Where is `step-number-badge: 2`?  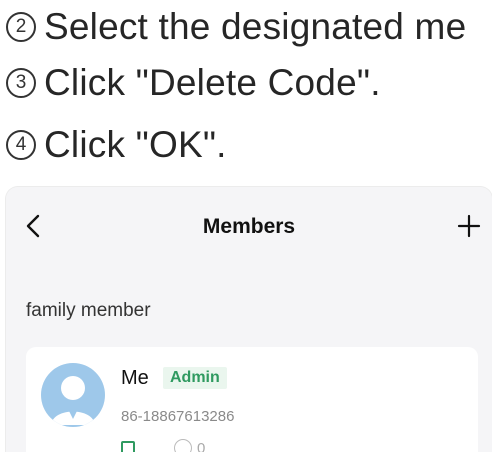
step-number-badge: 2 is located at coordinates (21, 27).